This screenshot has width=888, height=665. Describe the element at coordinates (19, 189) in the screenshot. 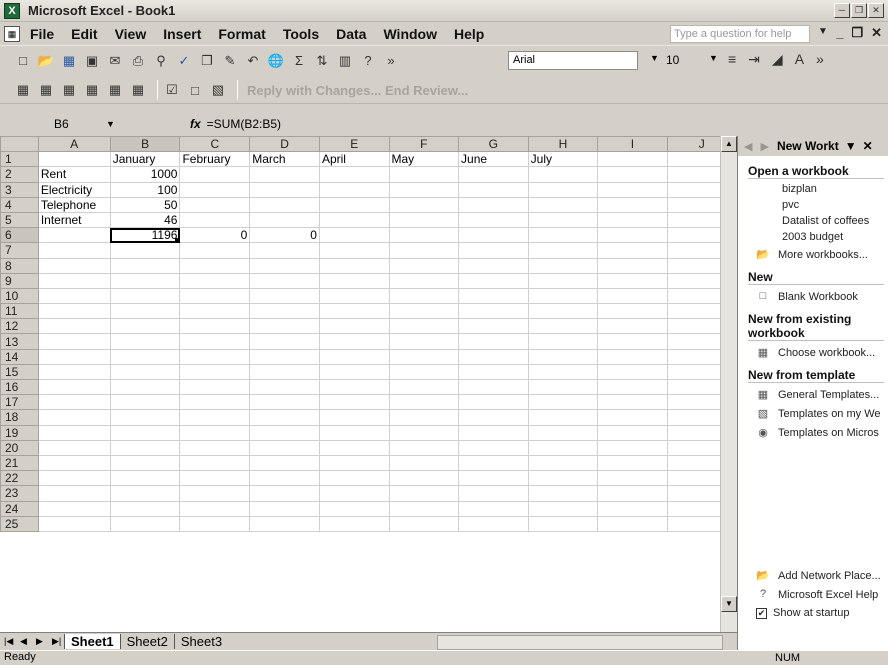

I see `row-header: 3` at that location.